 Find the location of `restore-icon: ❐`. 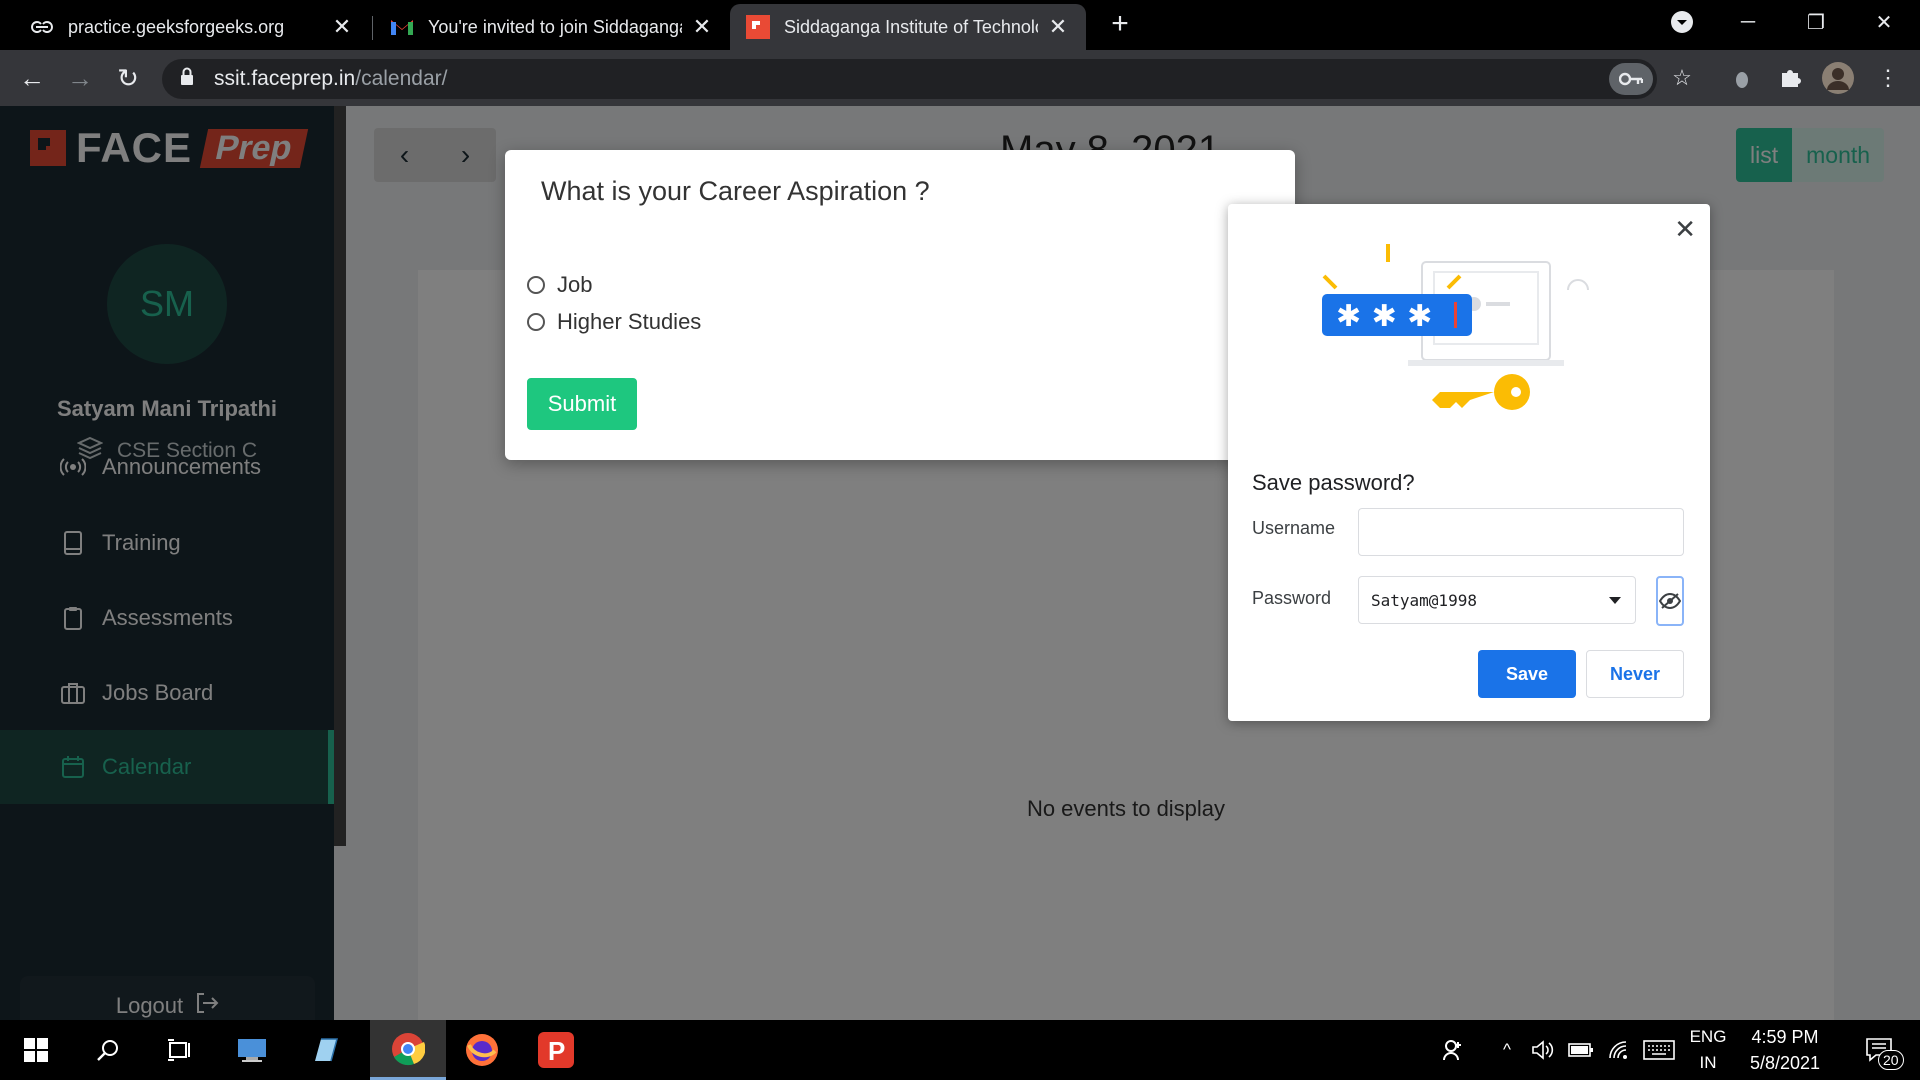

restore-icon: ❐ is located at coordinates (1816, 22).